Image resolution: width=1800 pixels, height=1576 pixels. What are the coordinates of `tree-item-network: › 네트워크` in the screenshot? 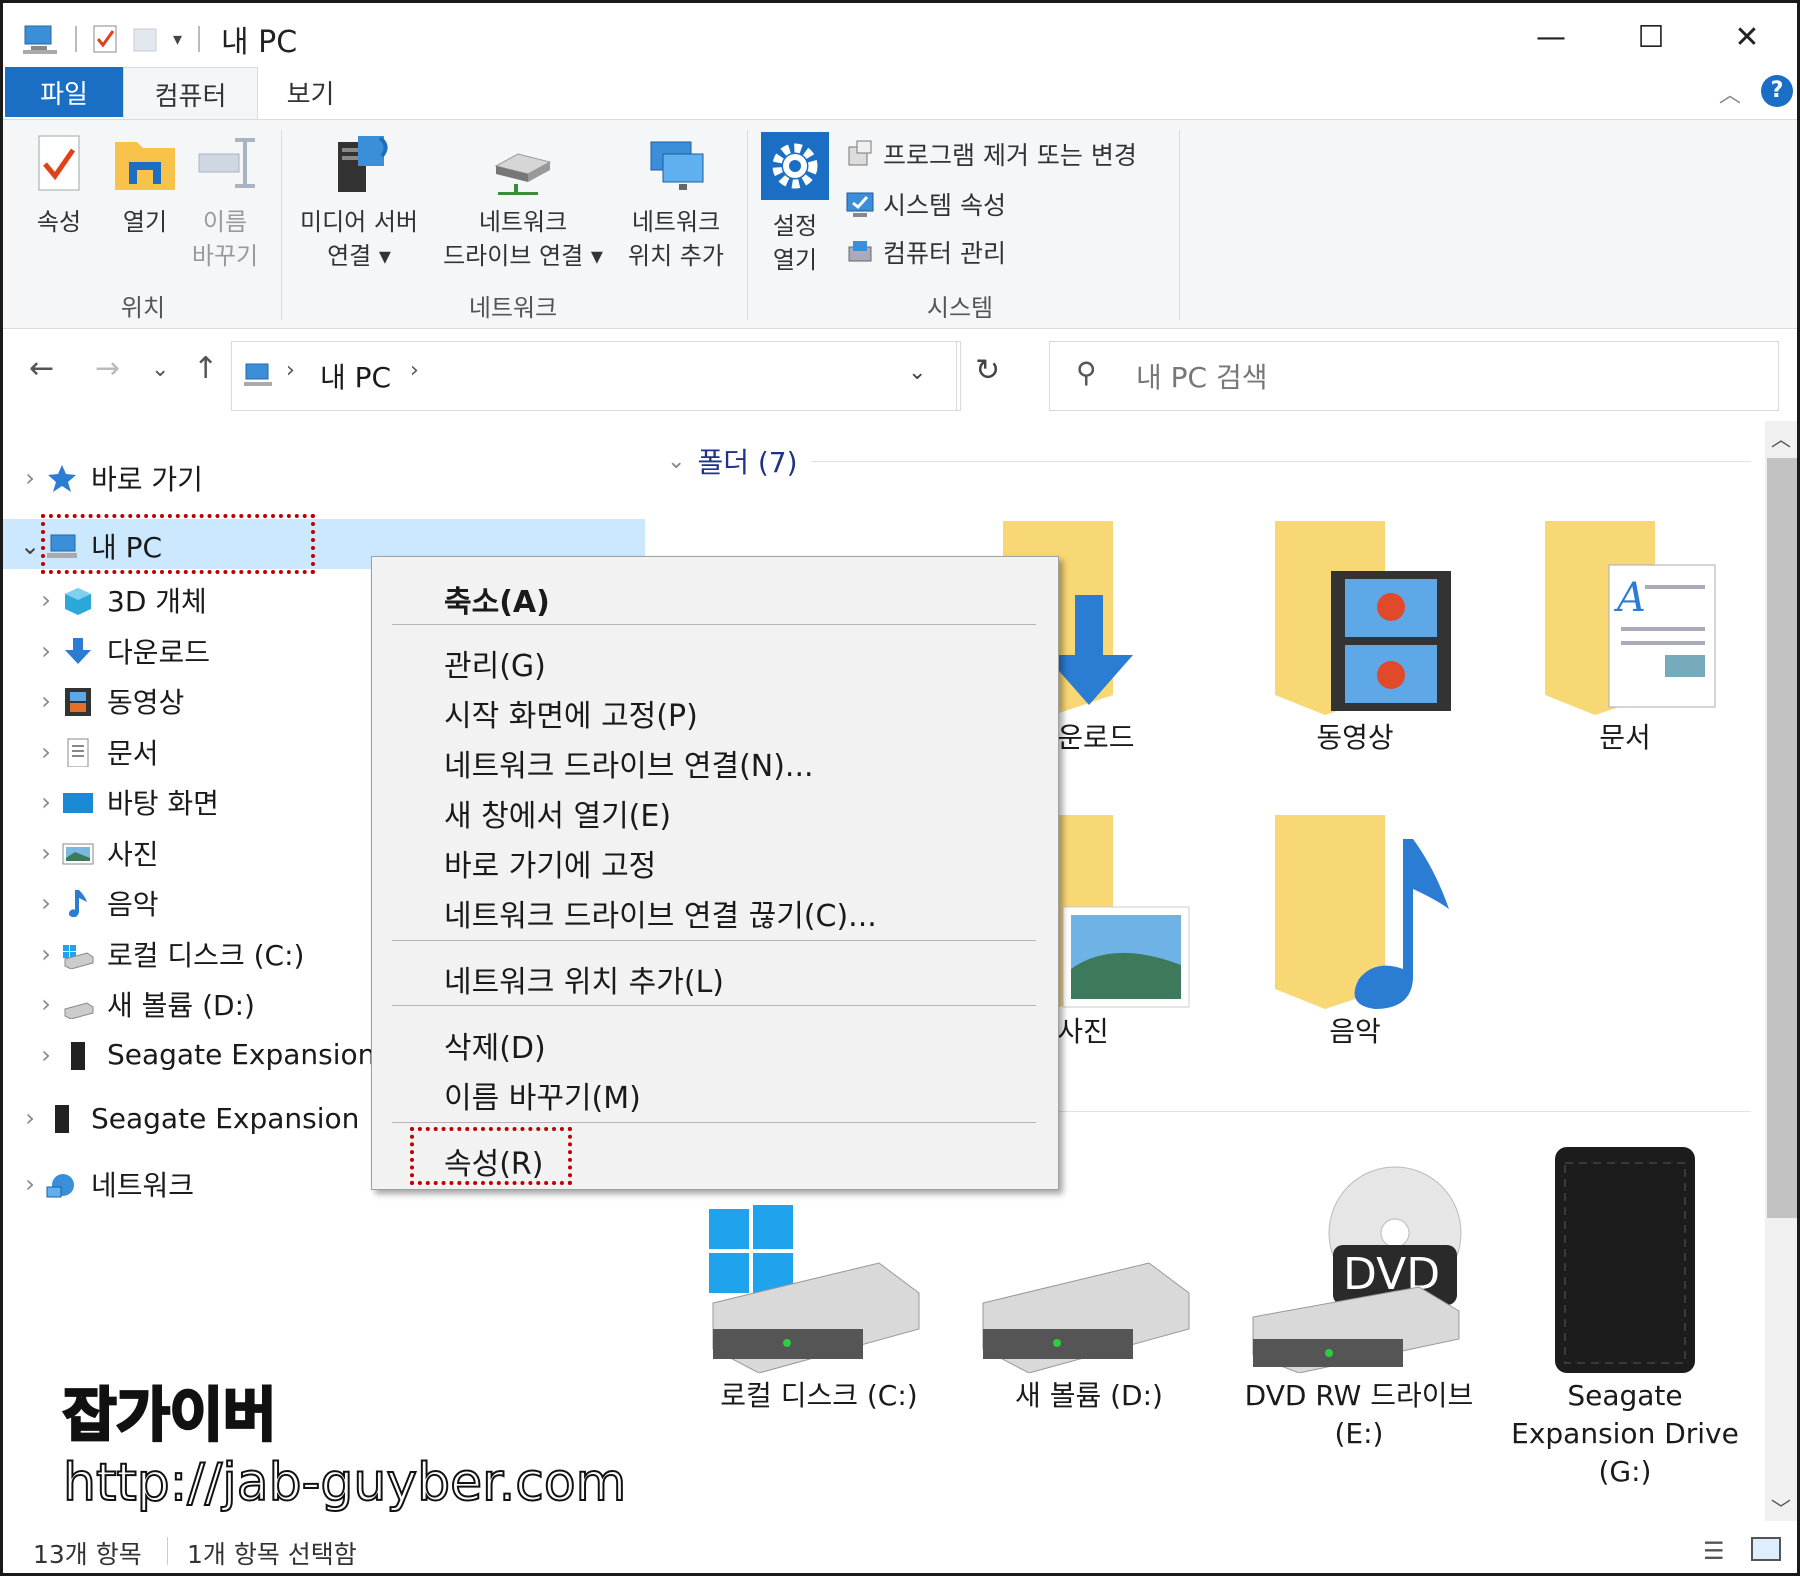 It's located at (104, 1184).